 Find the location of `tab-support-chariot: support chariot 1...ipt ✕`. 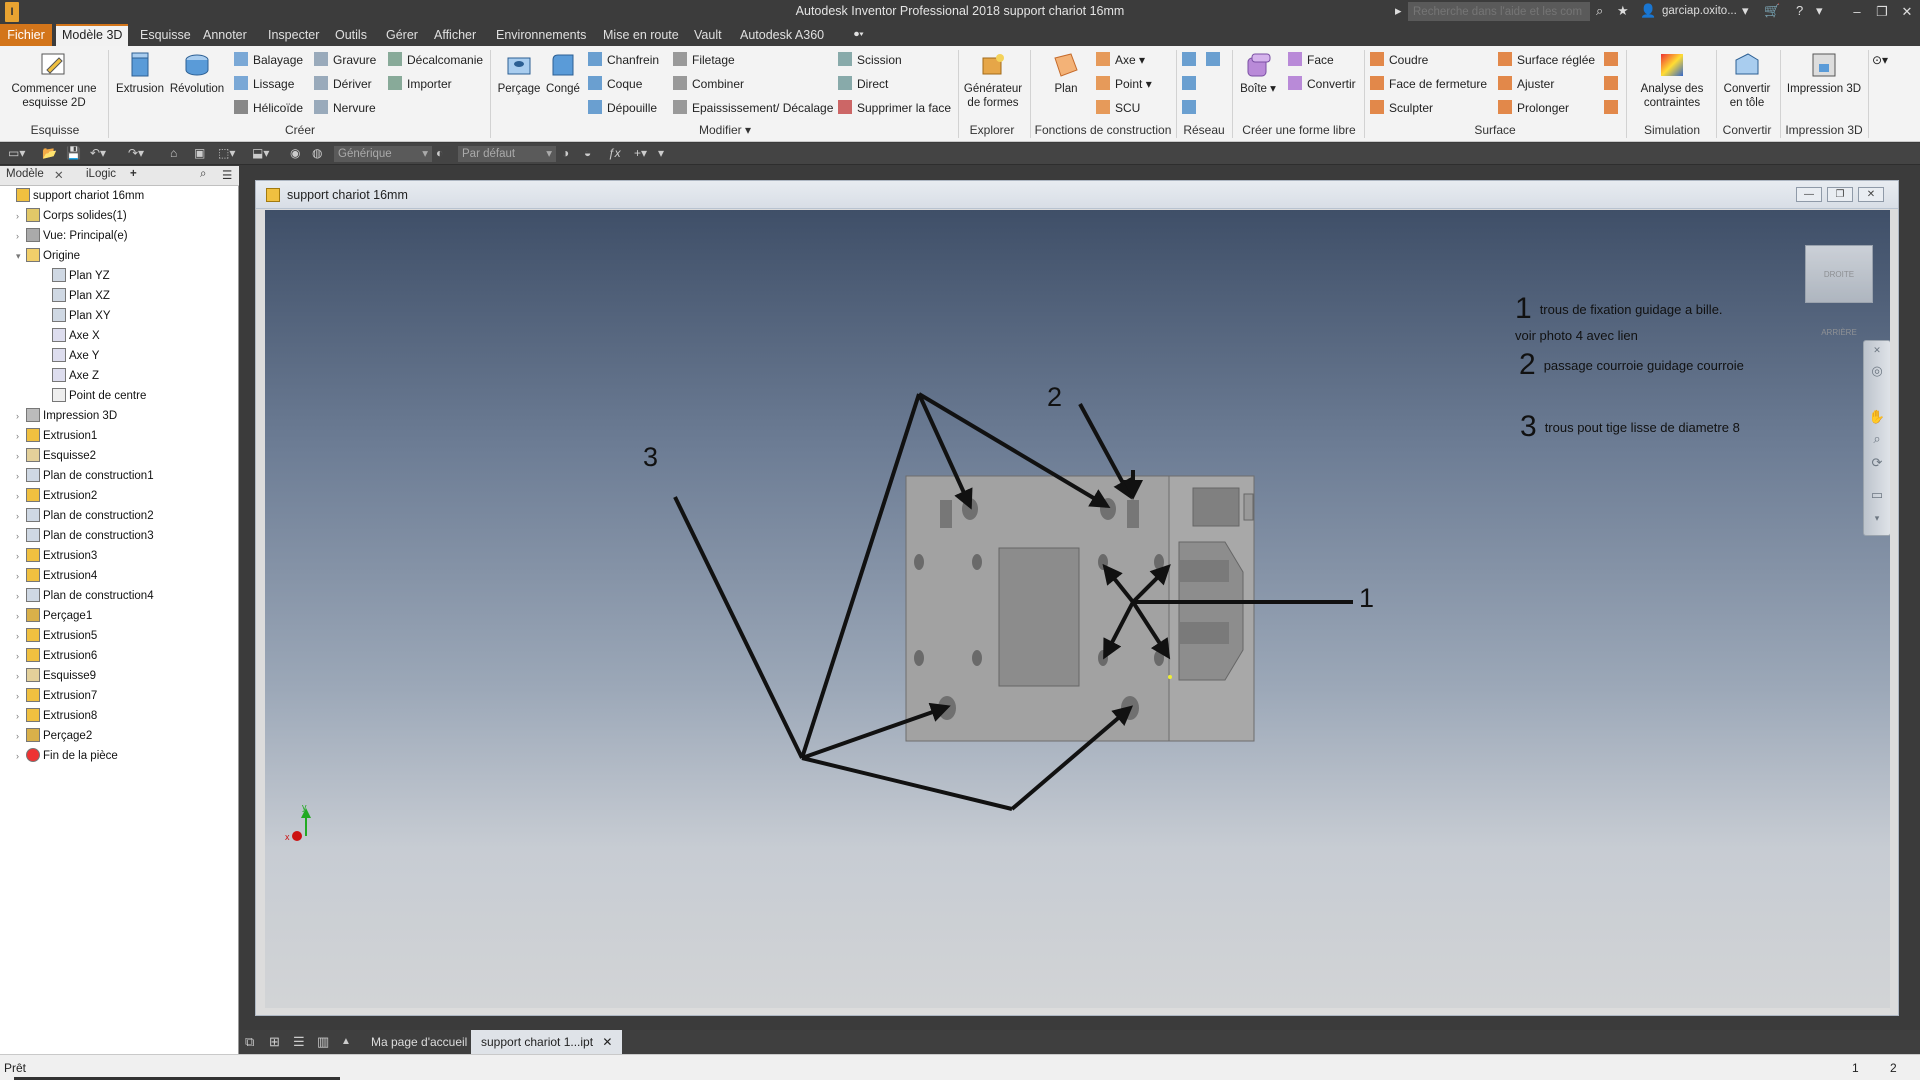

tab-support-chariot: support chariot 1...ipt ✕ is located at coordinates (547, 1042).